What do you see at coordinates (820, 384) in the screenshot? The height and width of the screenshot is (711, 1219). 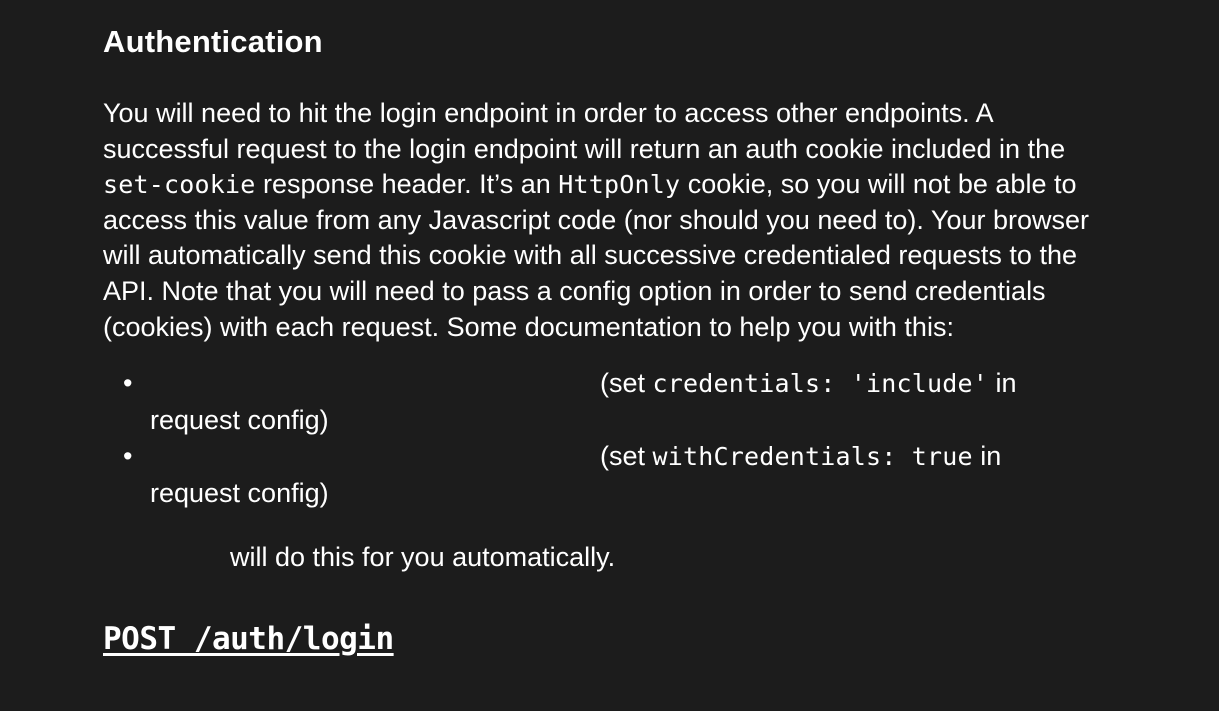 I see `list-item-code: credentials: 'include'` at bounding box center [820, 384].